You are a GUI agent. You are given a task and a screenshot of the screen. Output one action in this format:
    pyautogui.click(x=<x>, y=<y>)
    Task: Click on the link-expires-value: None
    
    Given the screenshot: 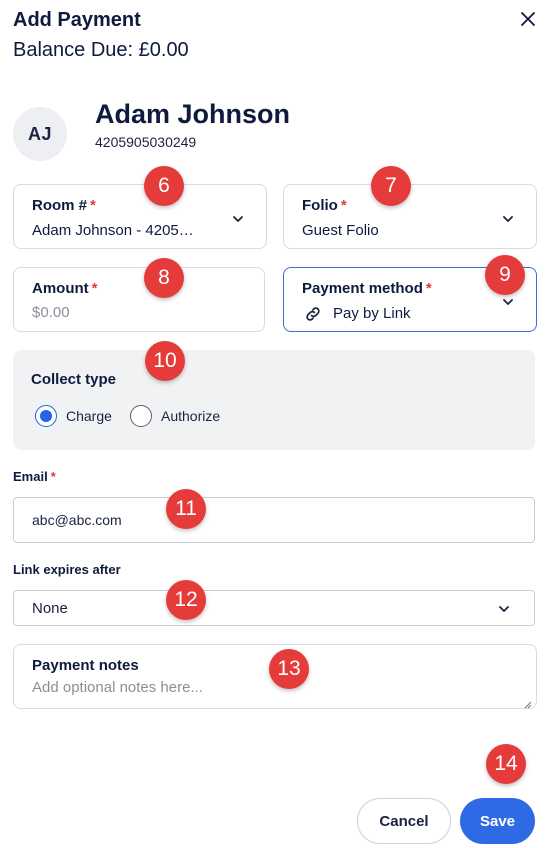 What is the action you would take?
    pyautogui.click(x=50, y=608)
    